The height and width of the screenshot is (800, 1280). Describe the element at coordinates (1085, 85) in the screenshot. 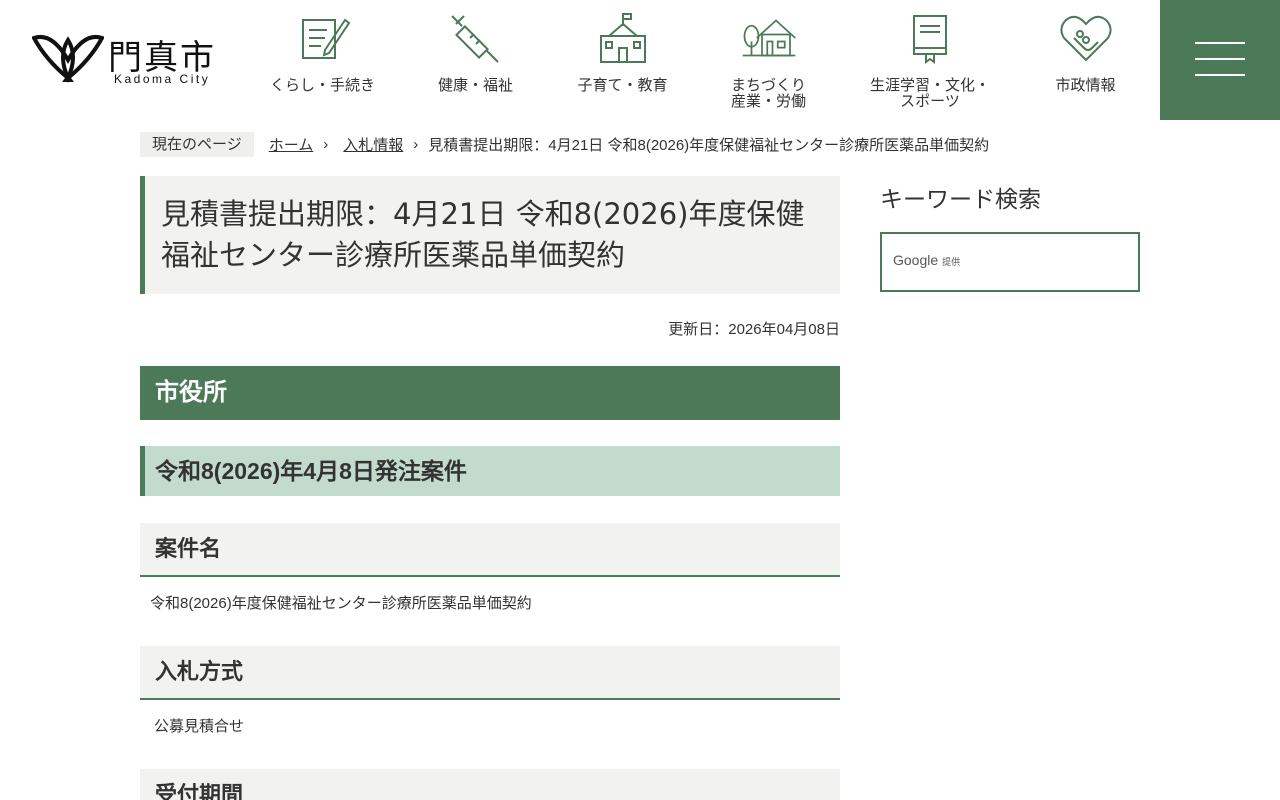

I see `nav-label: 市政情報` at that location.